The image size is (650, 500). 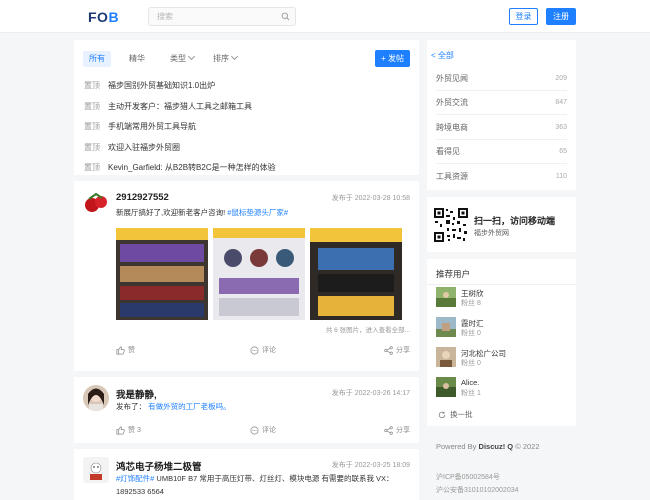 I want to click on post-body: 新展厅搞好了,欢迎新老客户咨询!, so click(x=172, y=212).